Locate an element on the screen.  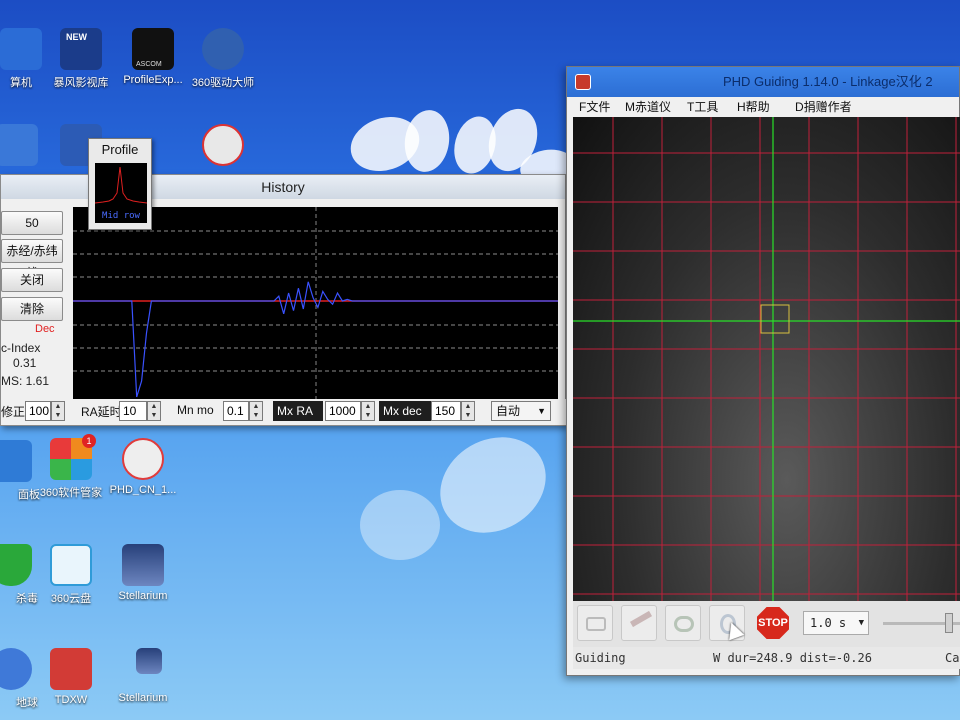
rms-label: MS: 1.61 is located at coordinates (25, 381).